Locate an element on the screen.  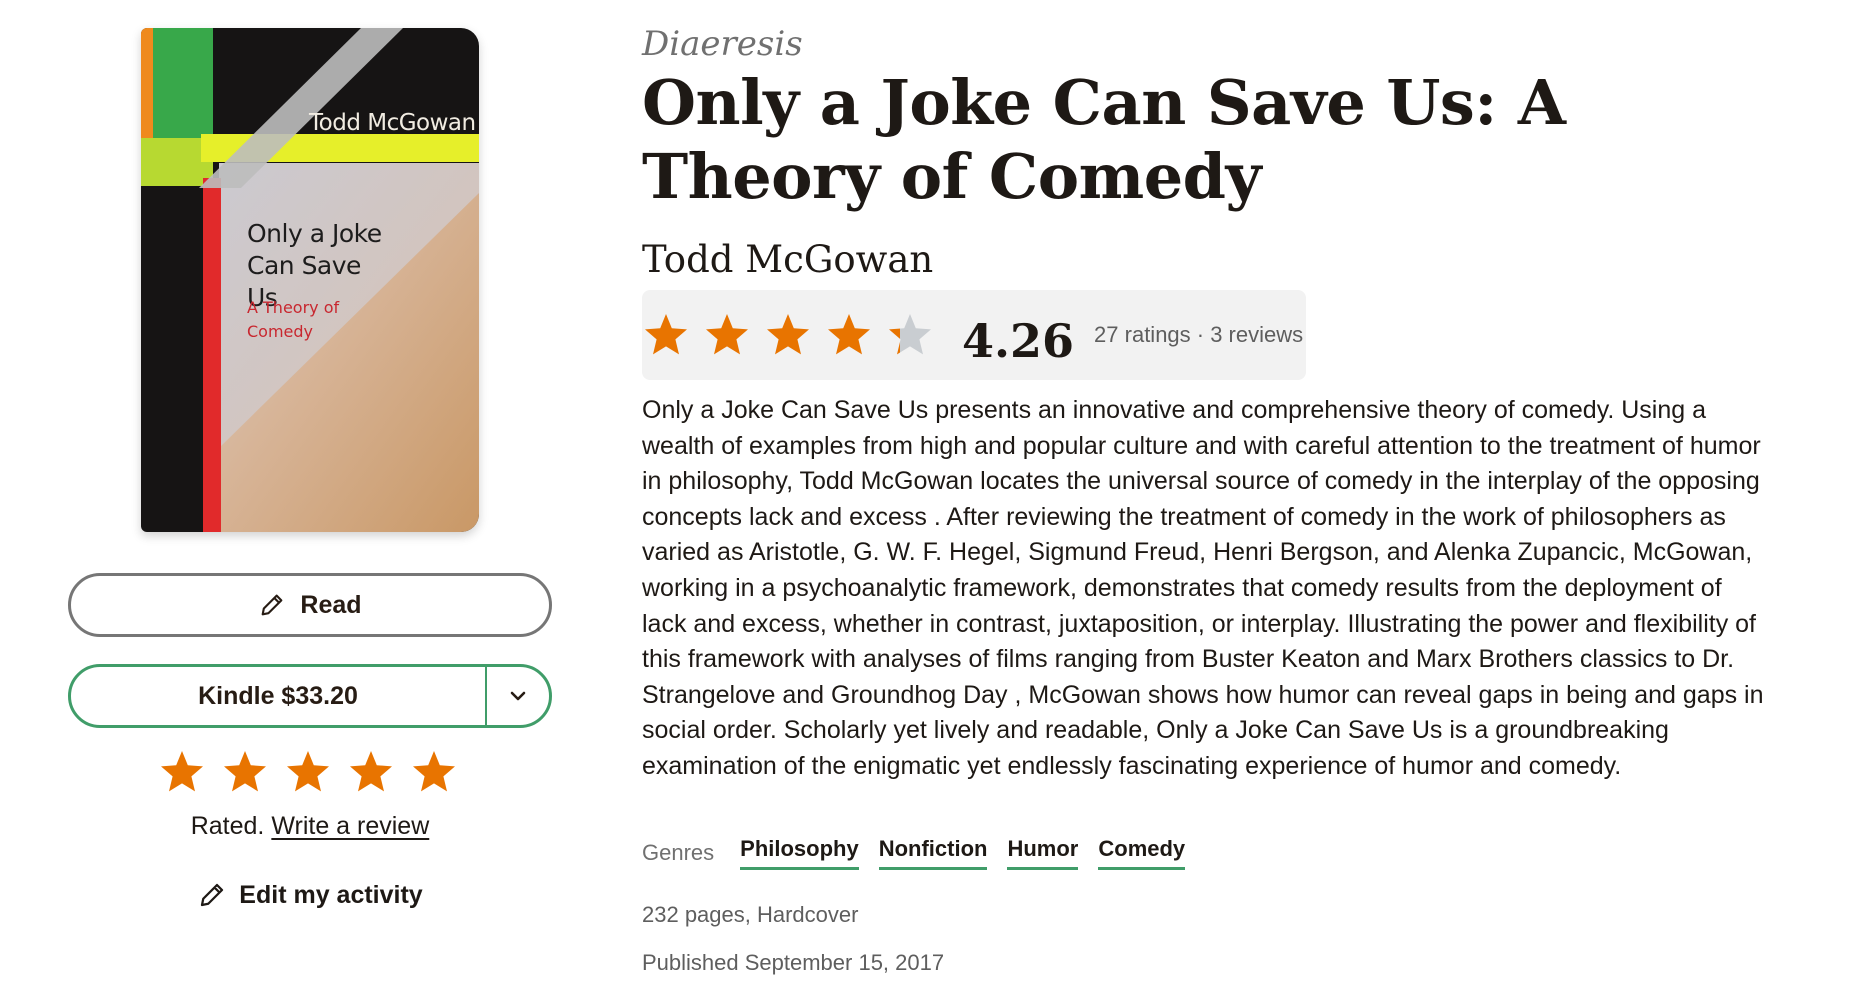
cover-subtitle-text: A Theory of Comedy is located at coordinates (293, 319).